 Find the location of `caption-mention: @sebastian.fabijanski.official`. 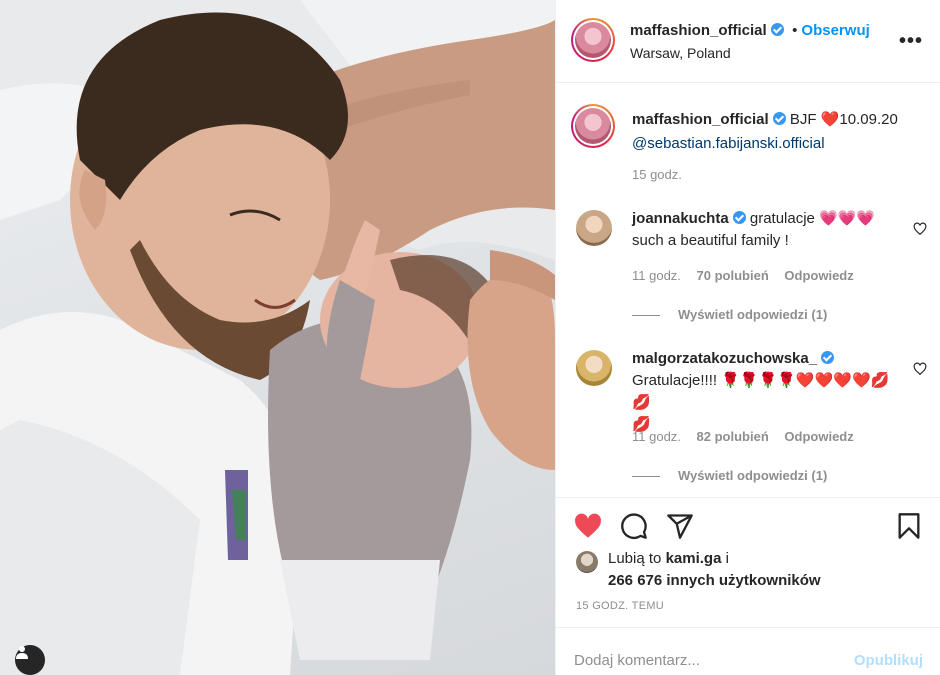

caption-mention: @sebastian.fabijanski.official is located at coordinates (728, 143).